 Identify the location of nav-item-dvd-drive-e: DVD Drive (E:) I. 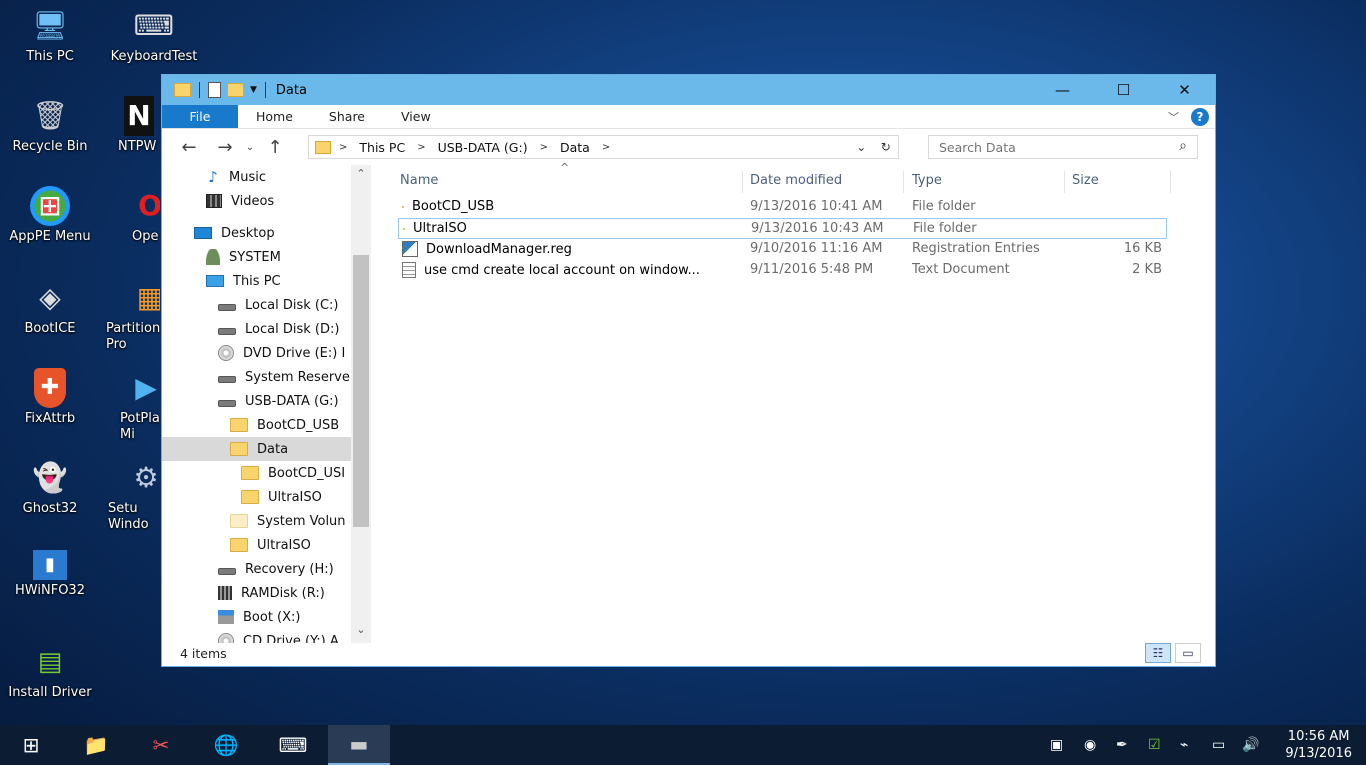
(281, 353).